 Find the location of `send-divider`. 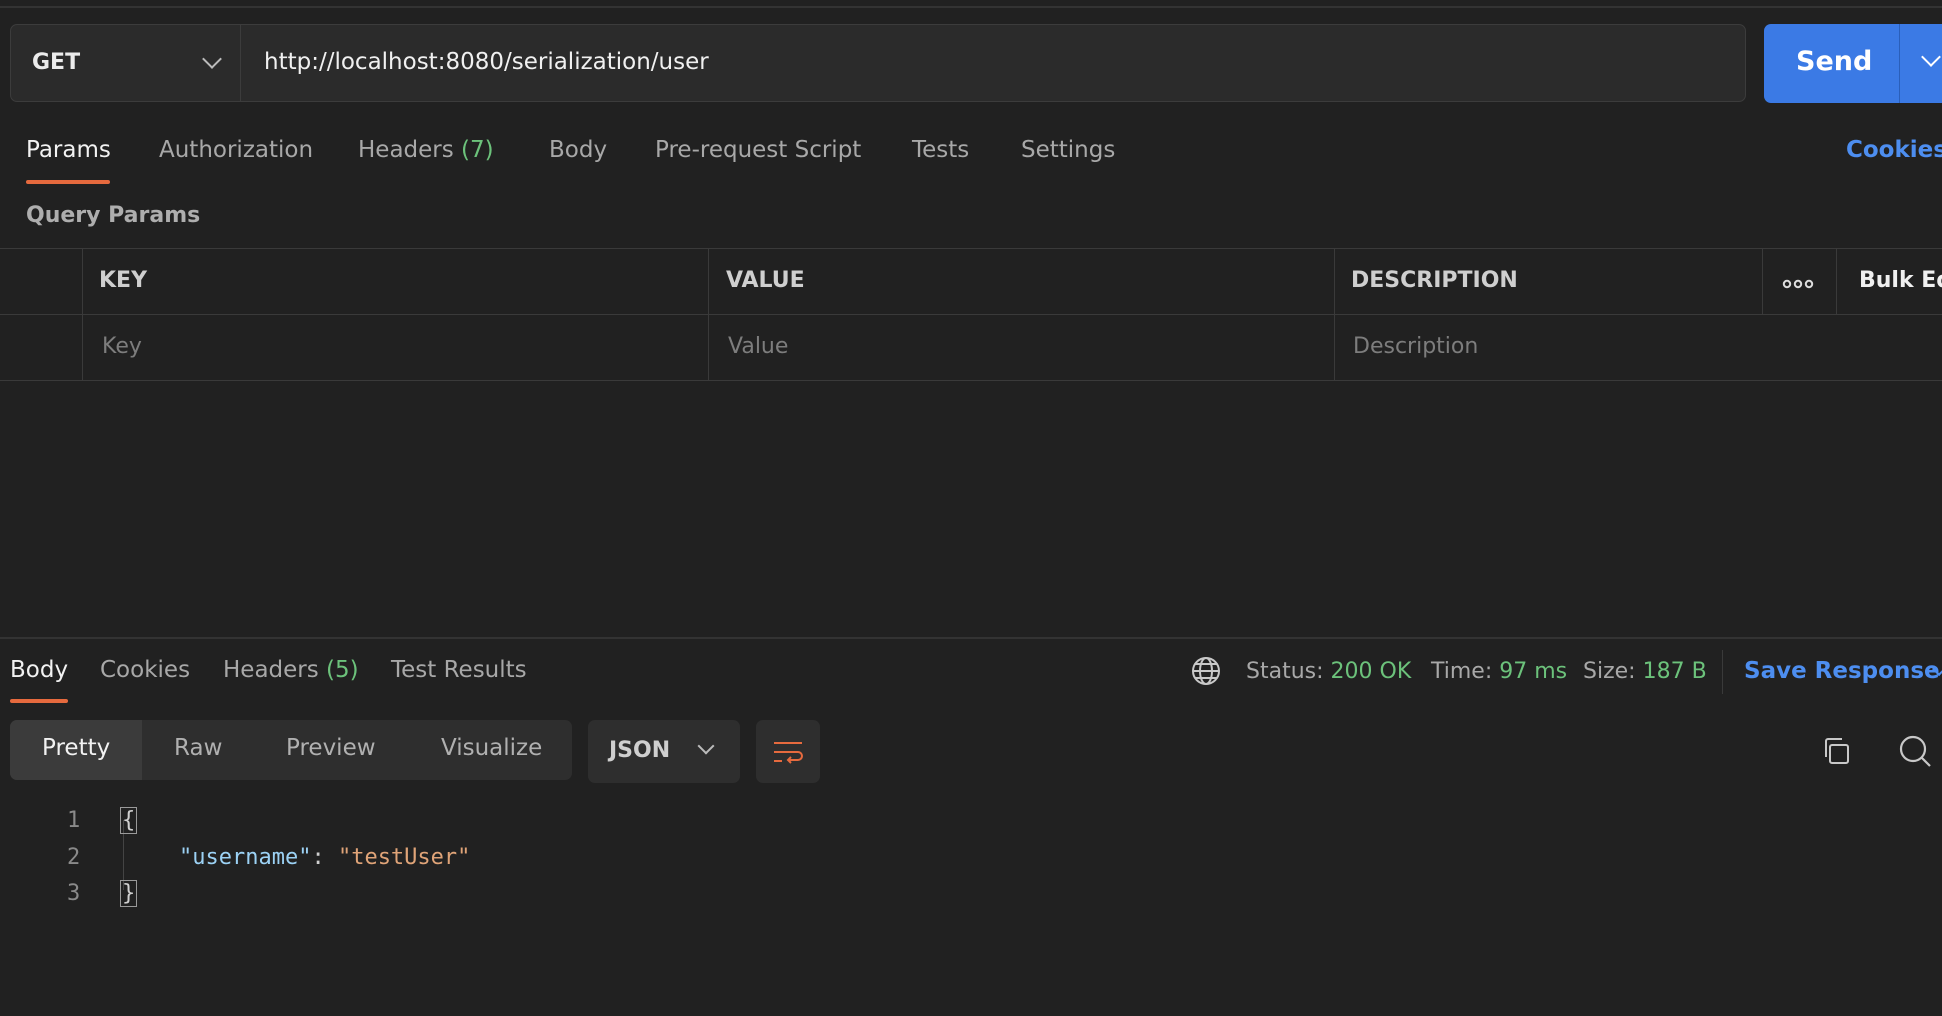

send-divider is located at coordinates (1899, 63).